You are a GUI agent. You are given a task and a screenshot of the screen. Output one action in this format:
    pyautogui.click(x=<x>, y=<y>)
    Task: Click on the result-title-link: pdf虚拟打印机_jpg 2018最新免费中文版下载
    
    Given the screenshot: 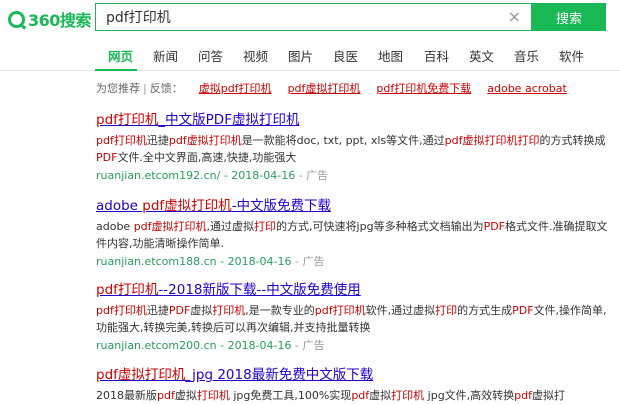 What is the action you would take?
    pyautogui.click(x=356, y=373)
    